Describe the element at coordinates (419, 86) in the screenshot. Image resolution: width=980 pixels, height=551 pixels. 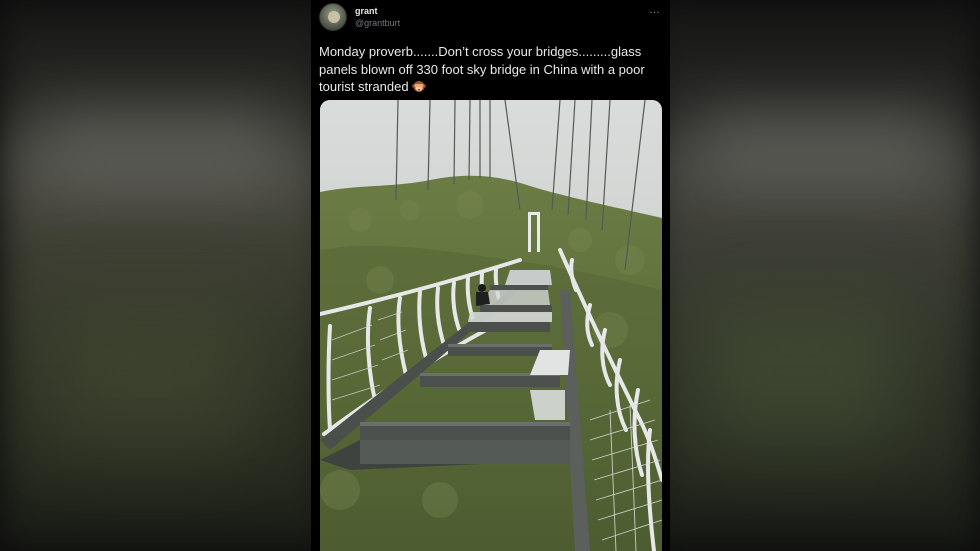
I see `see-no-evil-monkey-icon` at that location.